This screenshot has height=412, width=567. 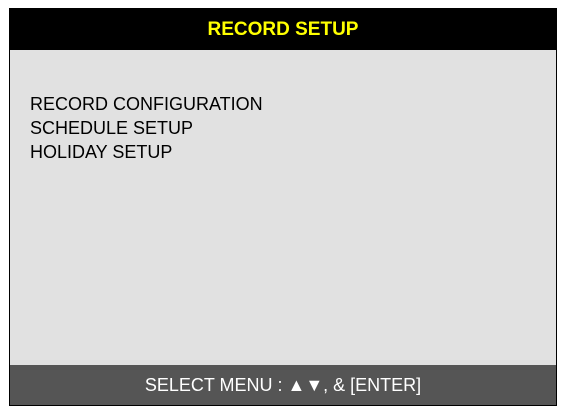 I want to click on status-bar: SELECT MENU : ▲▼, & [ENTER], so click(x=283, y=385).